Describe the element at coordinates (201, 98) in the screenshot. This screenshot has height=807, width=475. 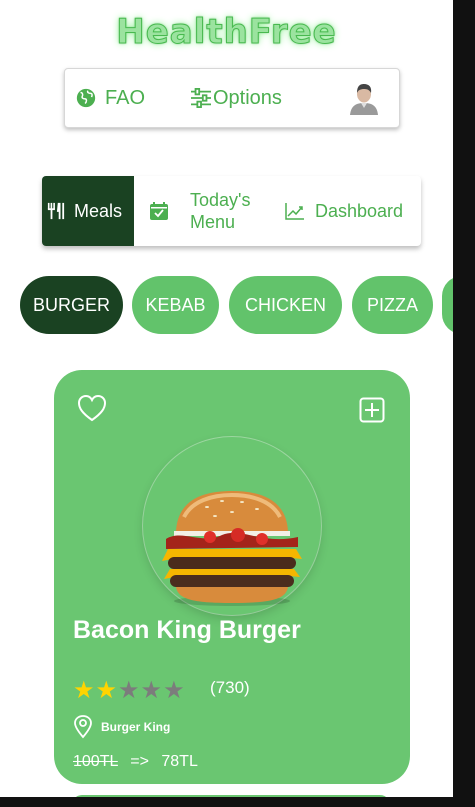
I see `sliders-icon` at that location.